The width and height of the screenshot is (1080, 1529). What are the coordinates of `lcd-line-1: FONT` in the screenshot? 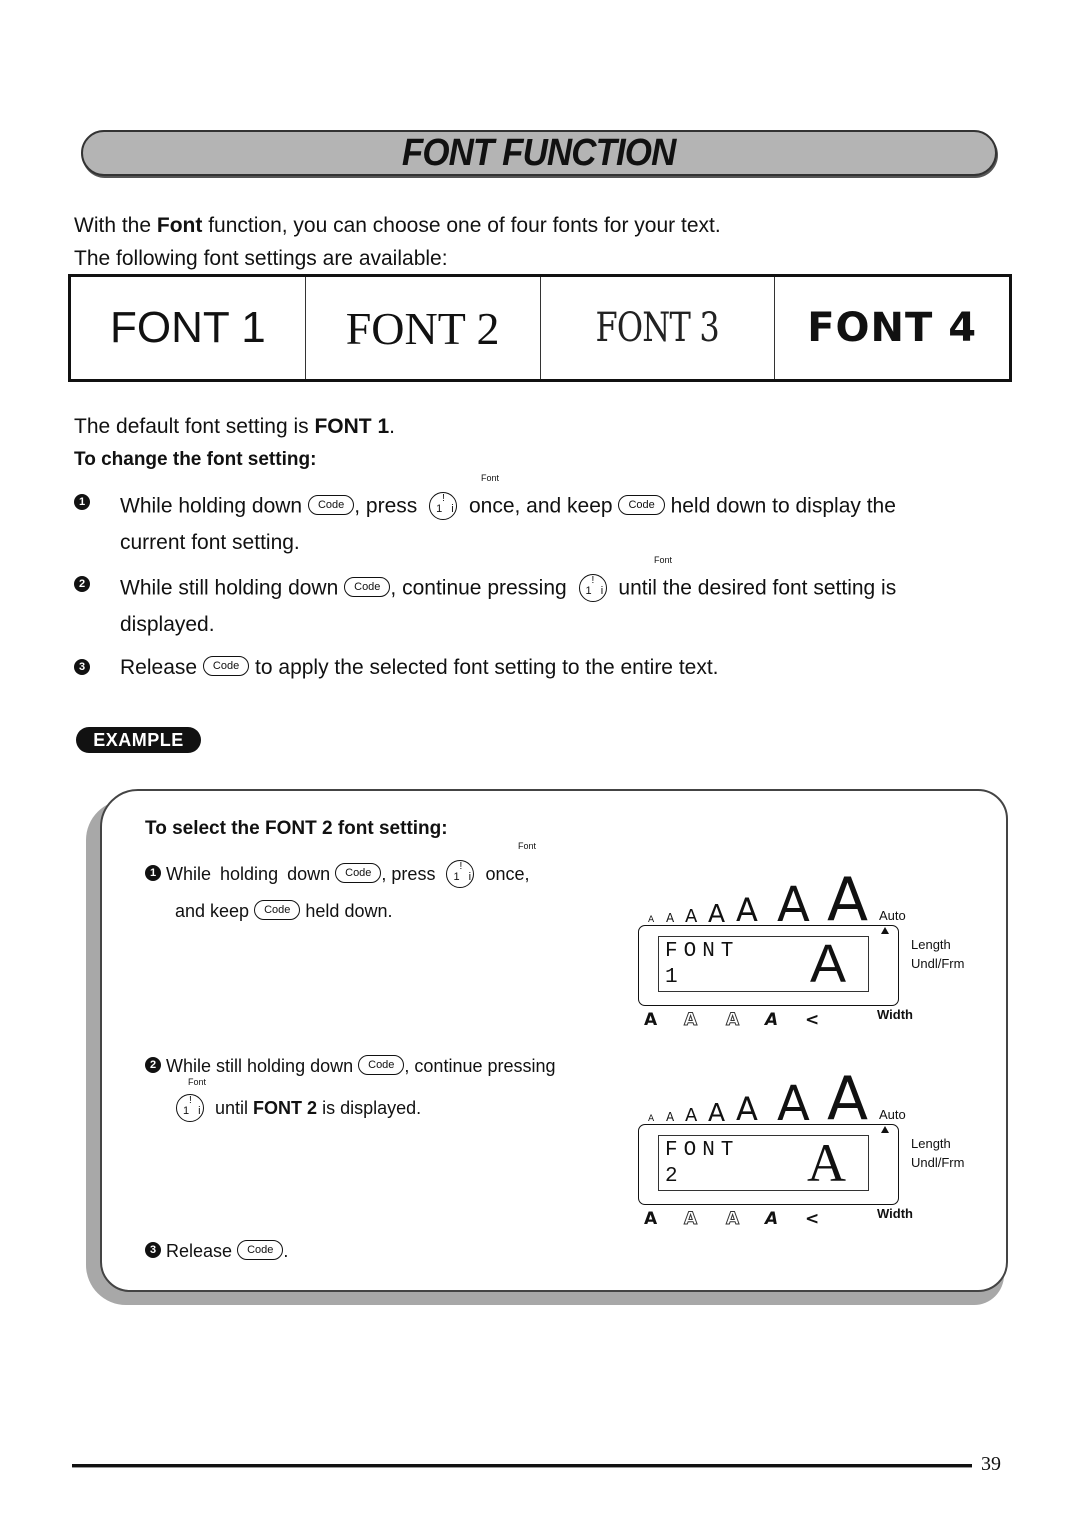 It's located at (702, 1150).